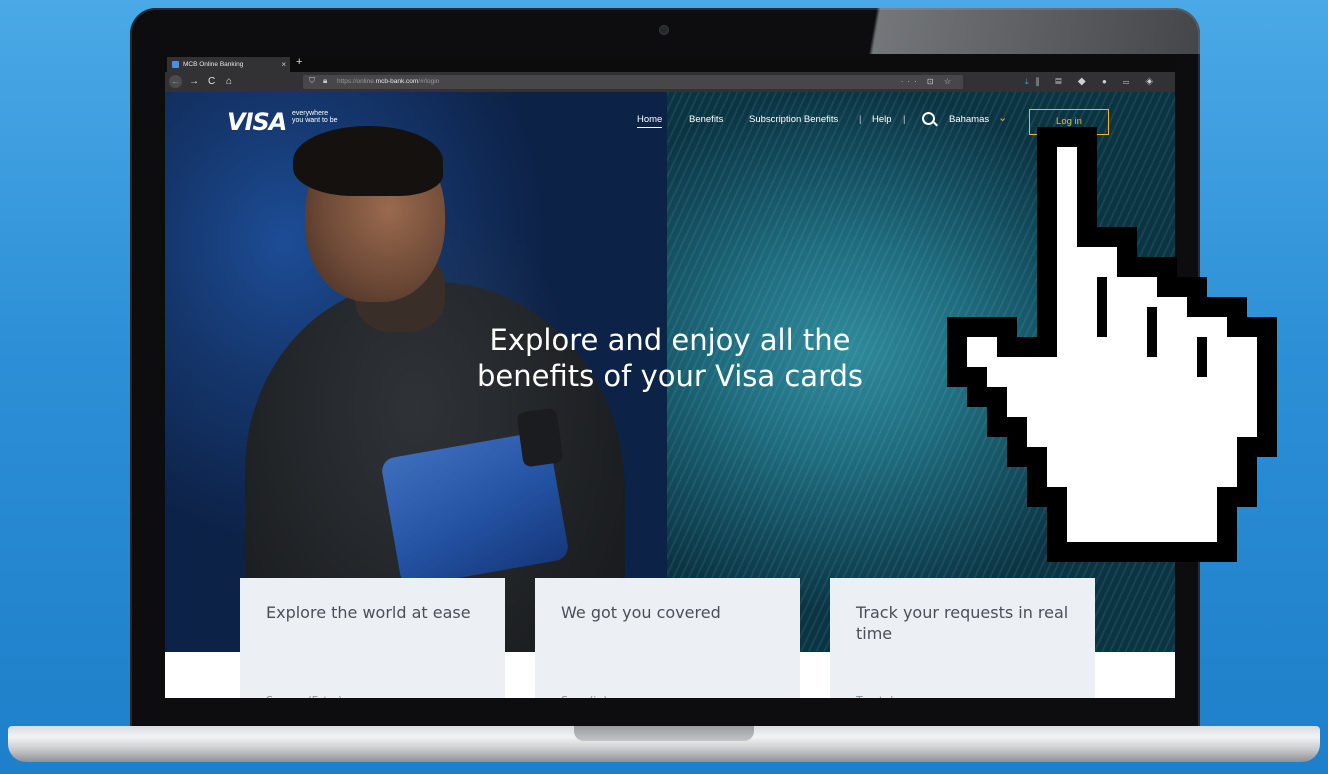 This screenshot has height=774, width=1328. What do you see at coordinates (175, 81) in the screenshot?
I see `back-button: ←` at bounding box center [175, 81].